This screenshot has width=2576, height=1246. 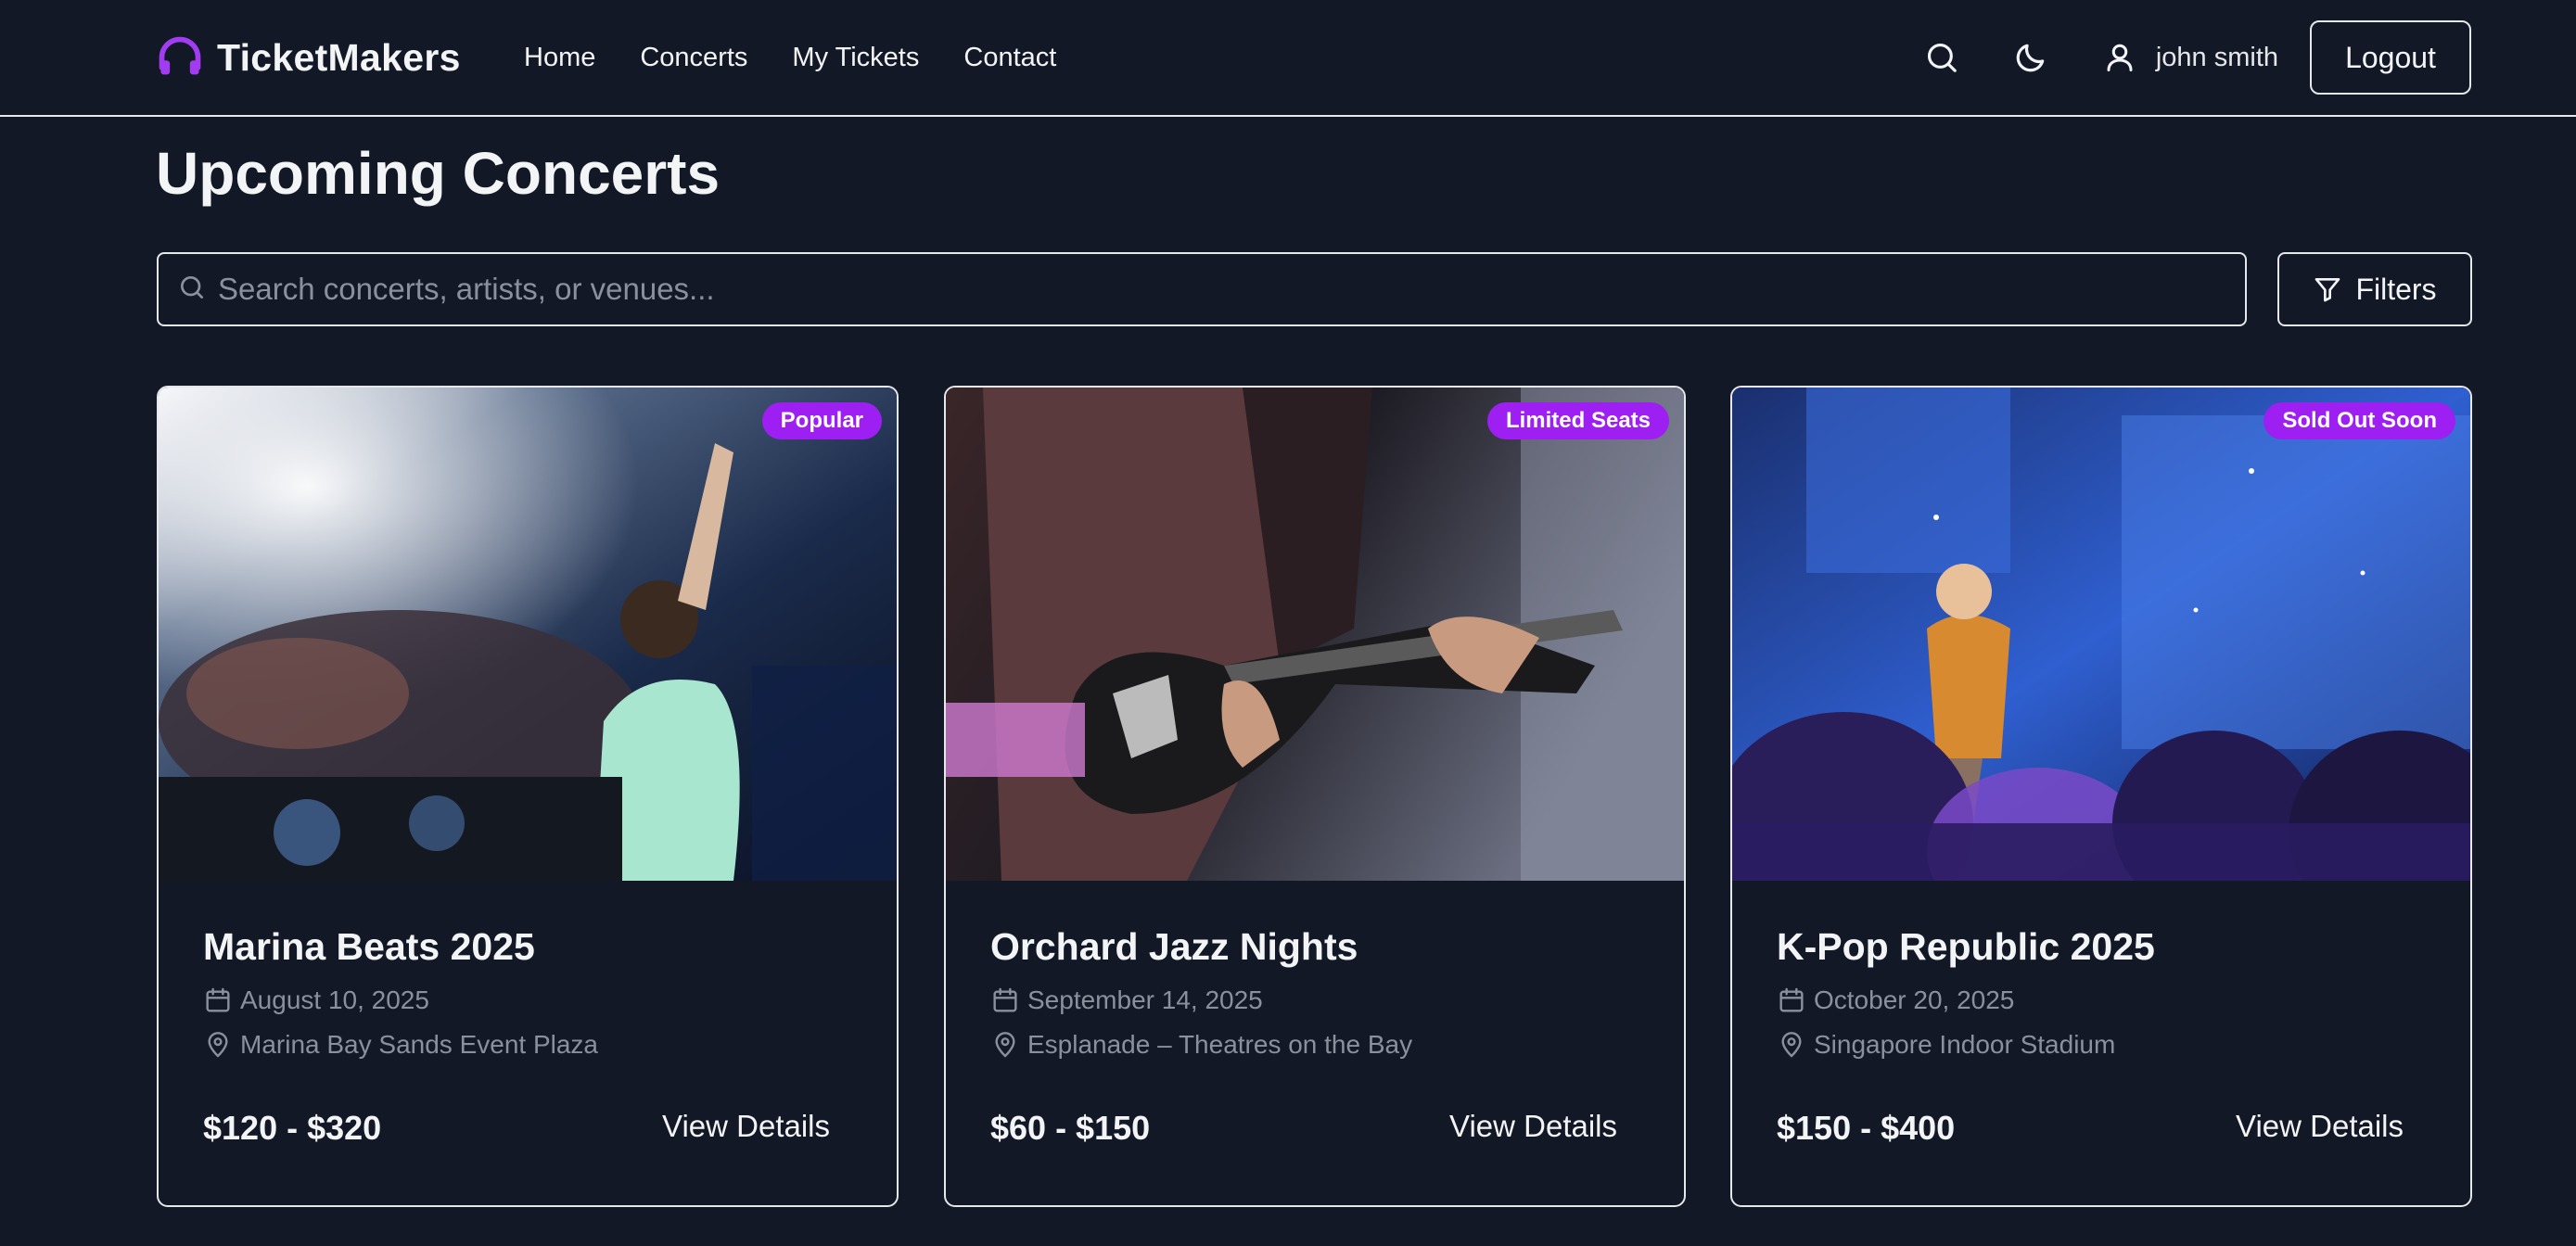 What do you see at coordinates (1314, 1000) in the screenshot?
I see `concert-date: September 14, 2025` at bounding box center [1314, 1000].